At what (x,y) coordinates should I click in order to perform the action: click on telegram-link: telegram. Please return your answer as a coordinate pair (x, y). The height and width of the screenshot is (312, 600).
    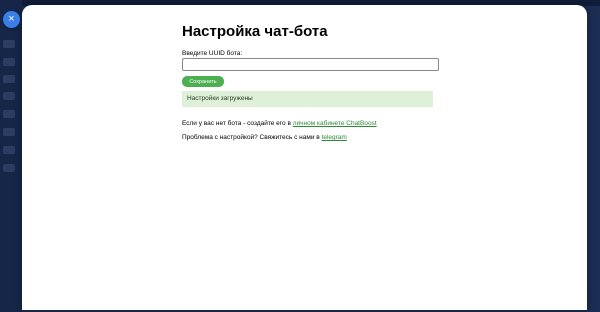
    Looking at the image, I should click on (334, 137).